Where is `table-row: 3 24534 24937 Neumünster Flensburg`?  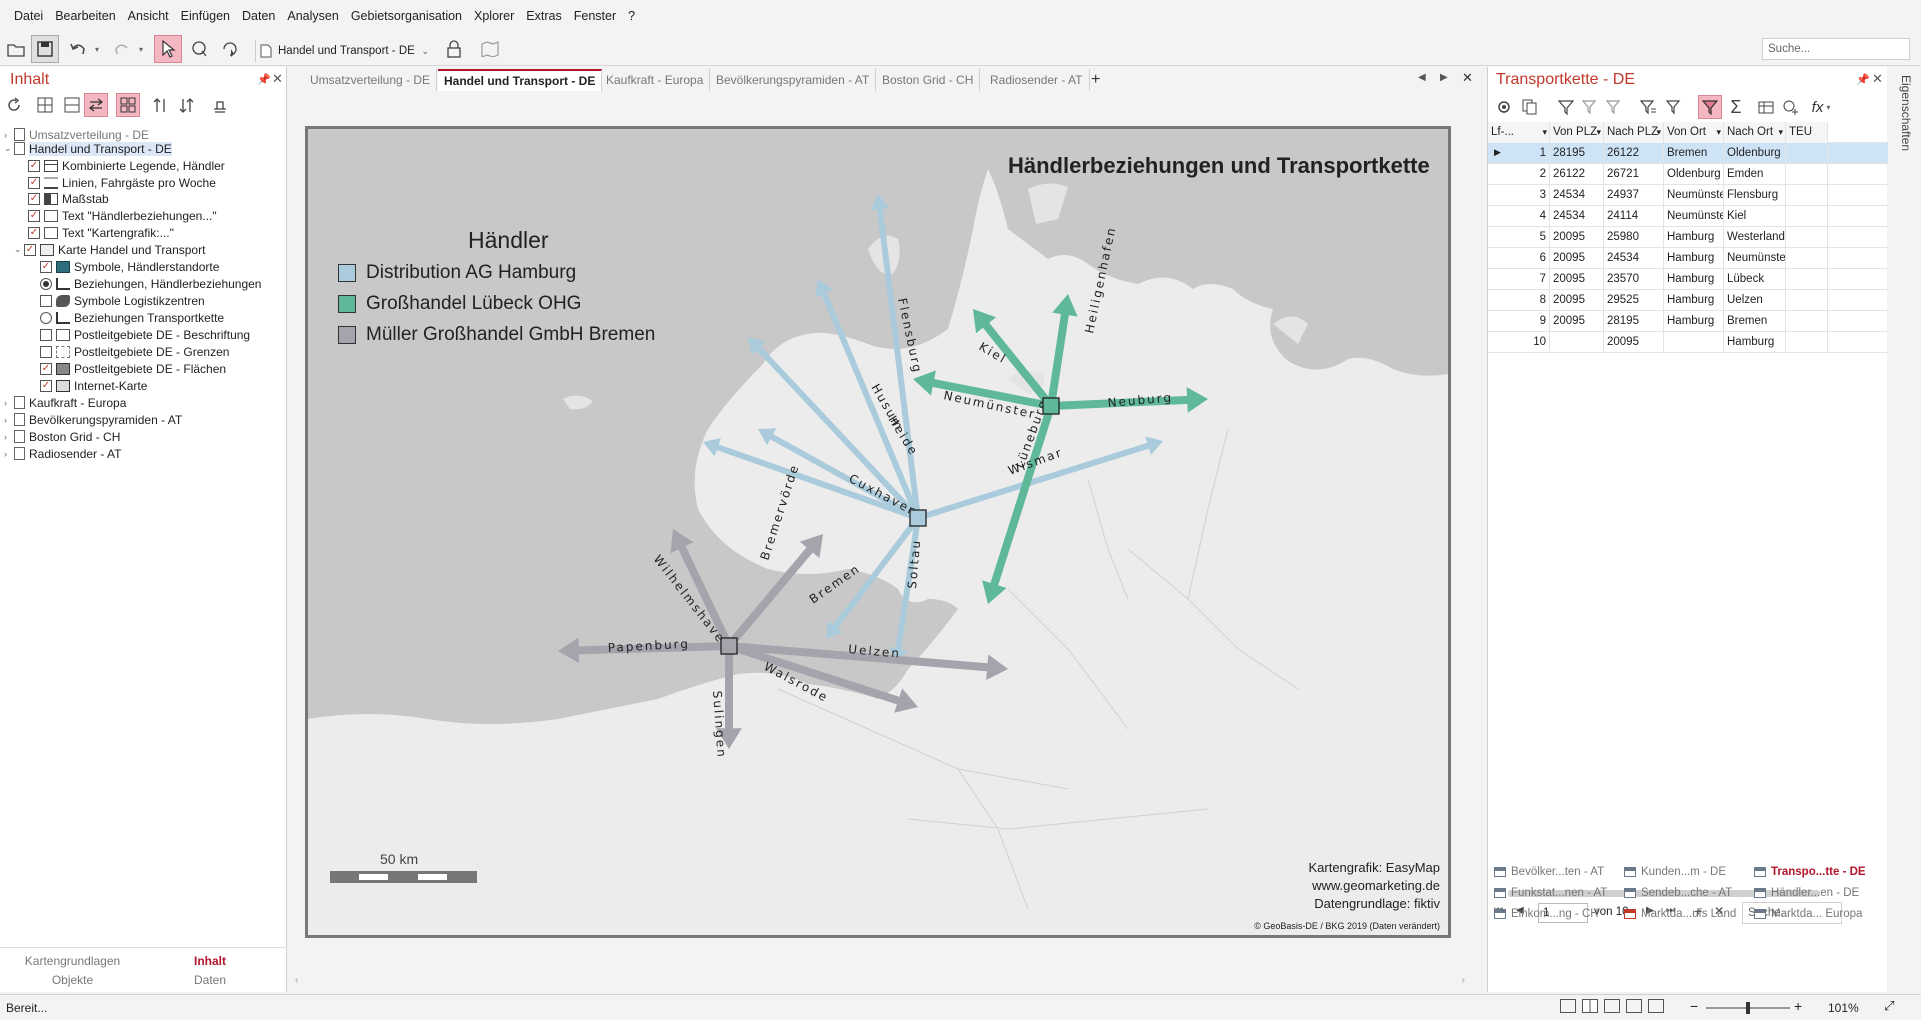 table-row: 3 24534 24937 Neumünster Flensburg is located at coordinates (1688, 195).